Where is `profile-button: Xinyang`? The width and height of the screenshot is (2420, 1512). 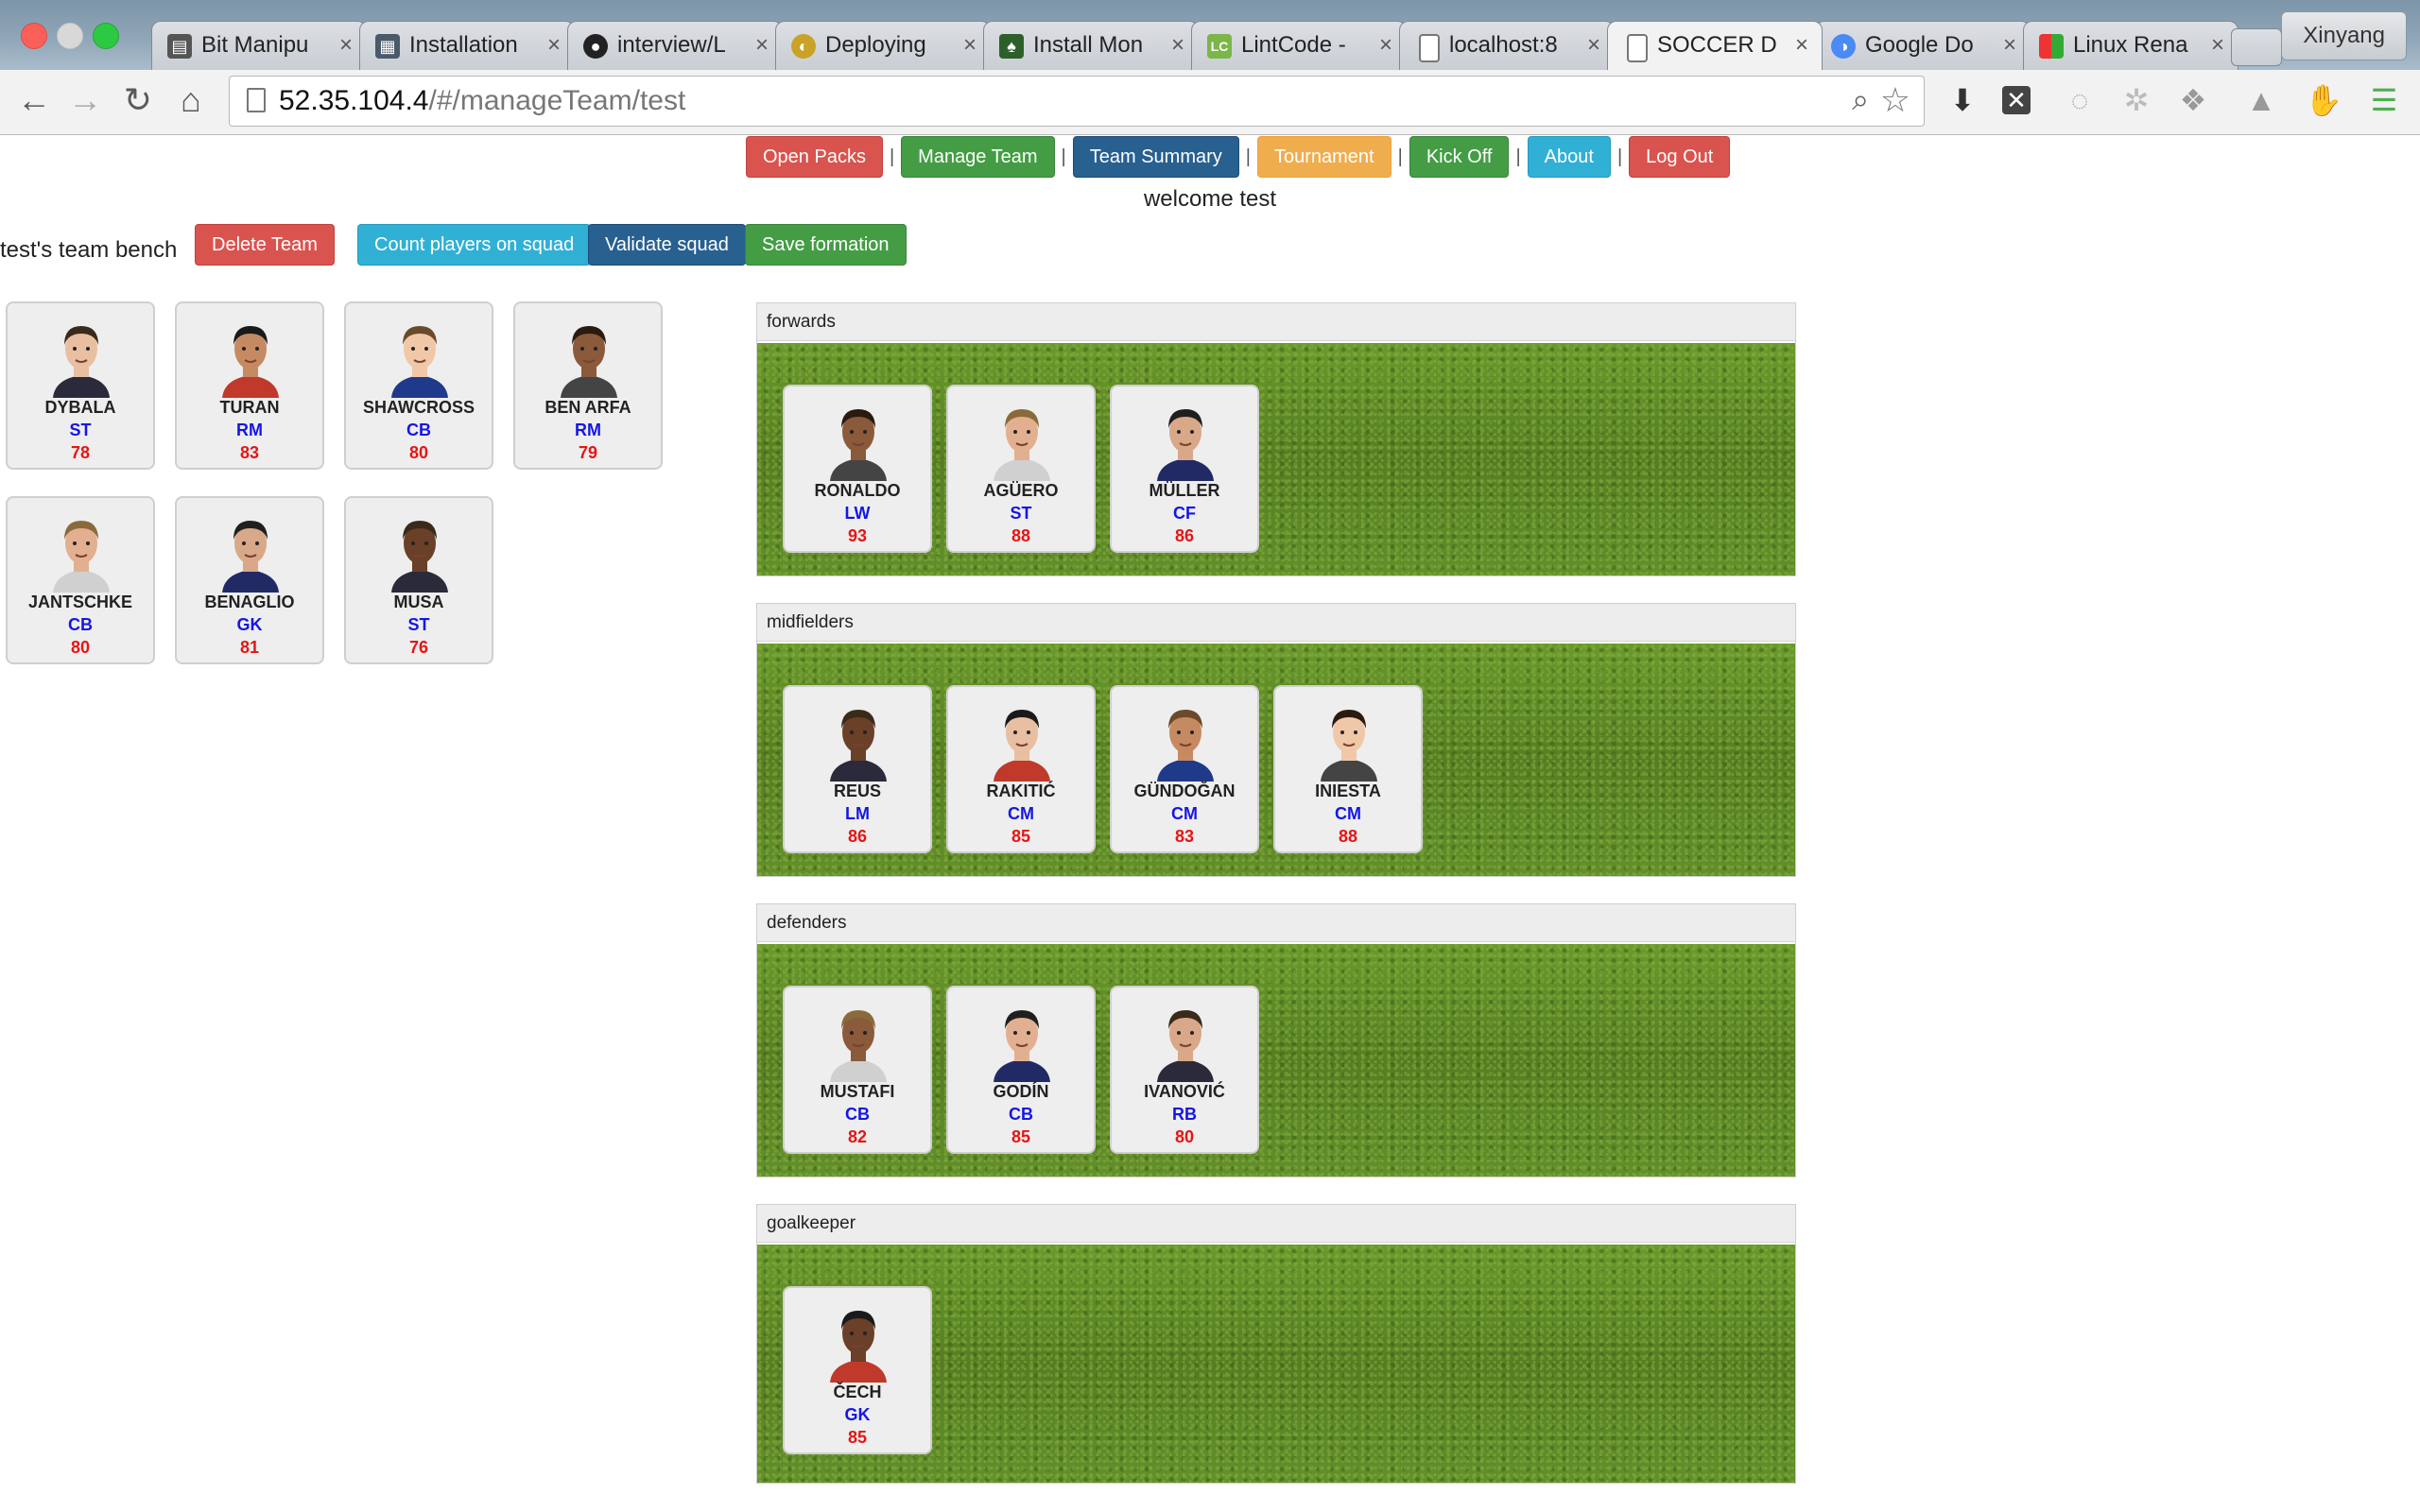
profile-button: Xinyang is located at coordinates (2344, 35).